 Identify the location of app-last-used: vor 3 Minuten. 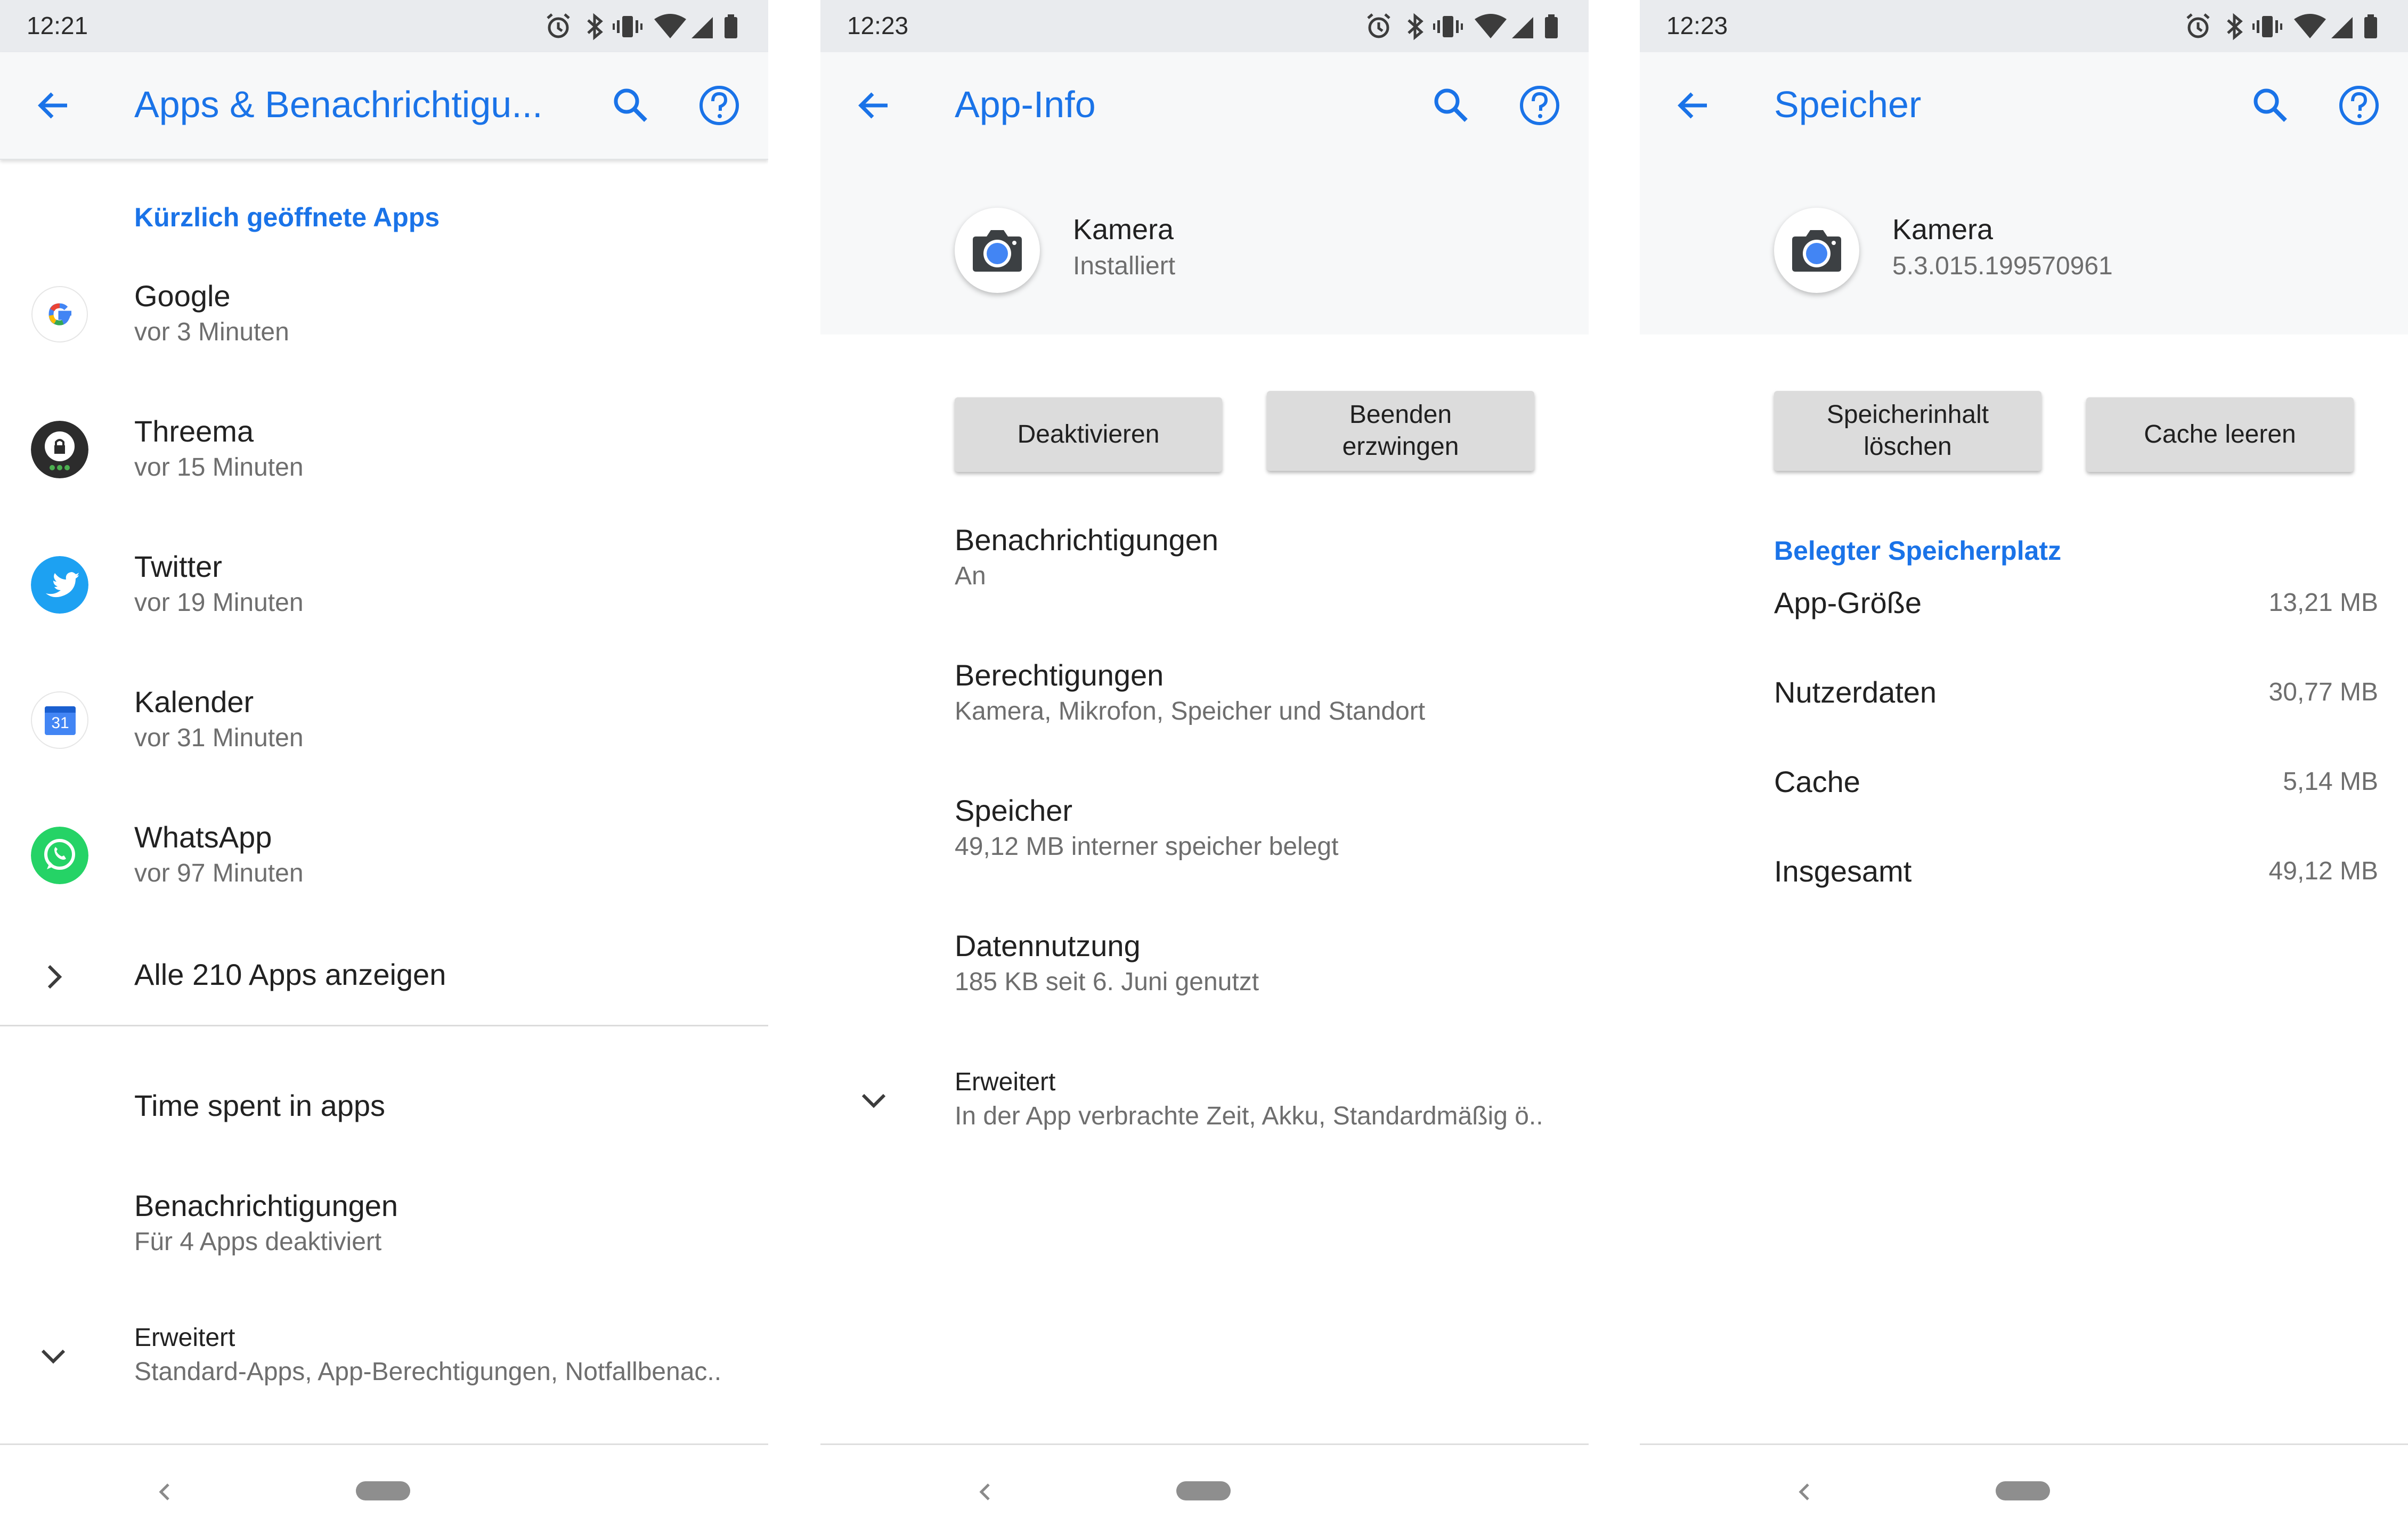
(211, 332).